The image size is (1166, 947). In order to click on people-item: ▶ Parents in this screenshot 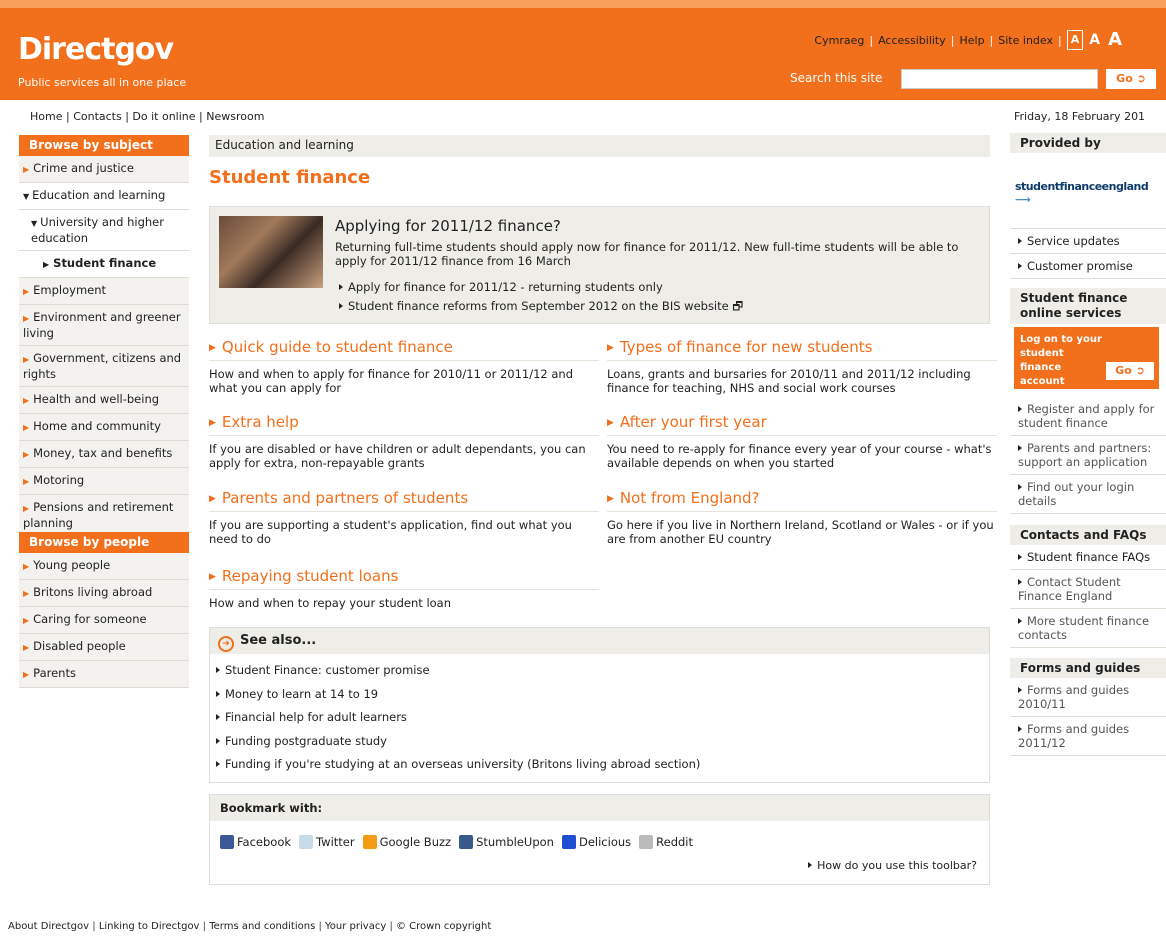, I will do `click(104, 674)`.